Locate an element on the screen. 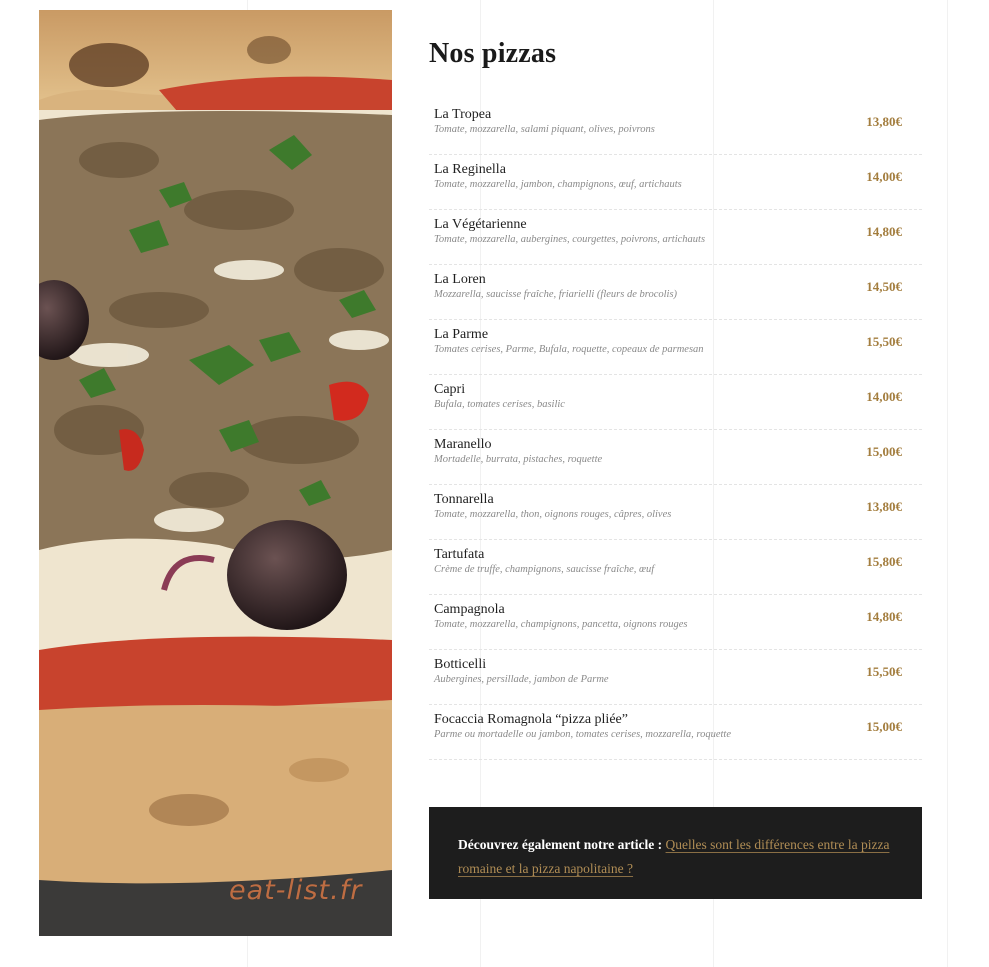  item-price: 14,50€ is located at coordinates (884, 286).